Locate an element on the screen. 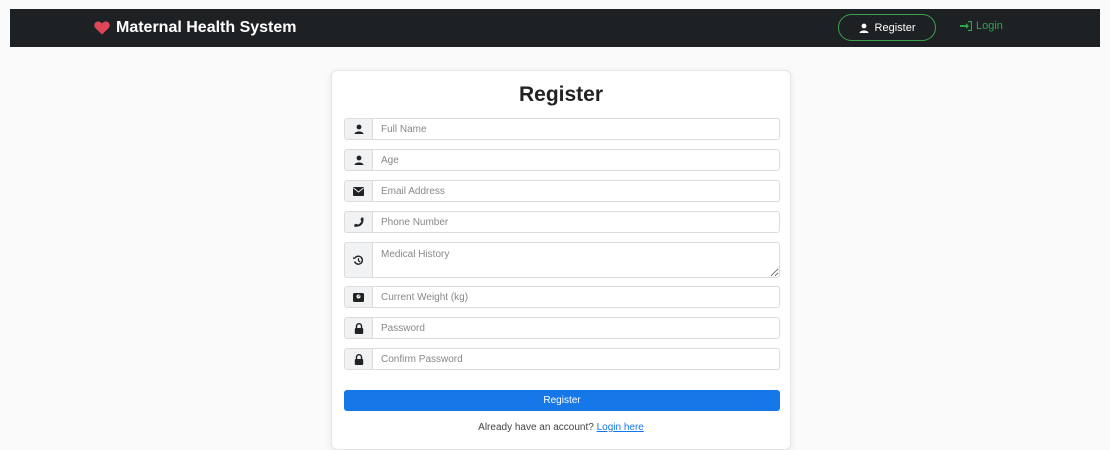 Image resolution: width=1110 pixels, height=450 pixels. heart-icon is located at coordinates (102, 28).